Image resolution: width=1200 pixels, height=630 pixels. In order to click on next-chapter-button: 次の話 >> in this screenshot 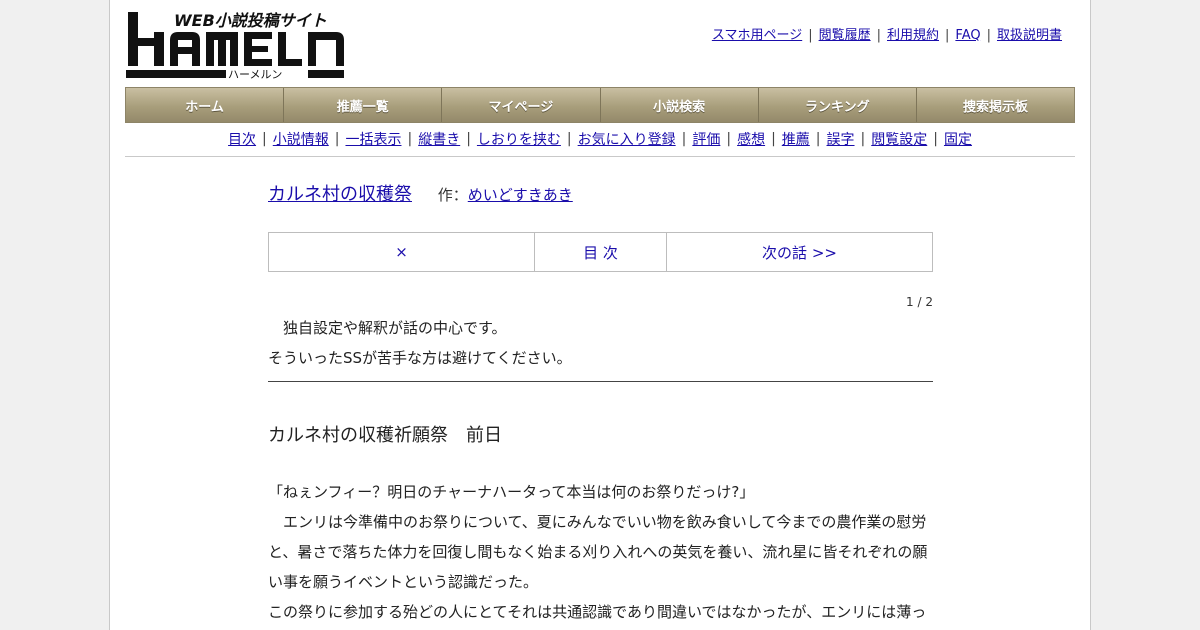, I will do `click(799, 252)`.